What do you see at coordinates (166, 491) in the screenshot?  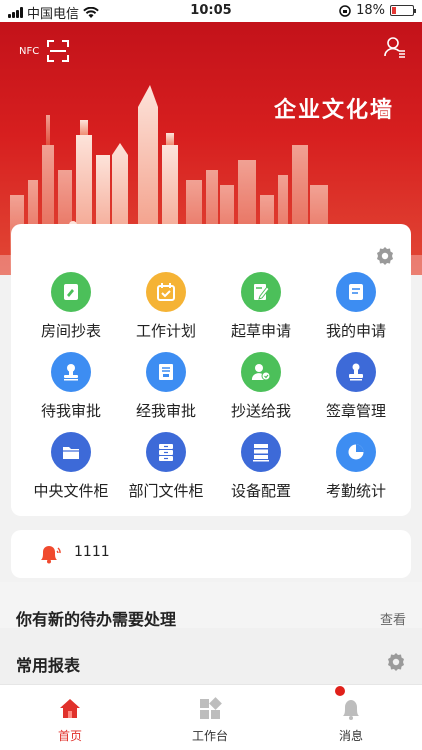 I see `tile-label: 部门文件柜` at bounding box center [166, 491].